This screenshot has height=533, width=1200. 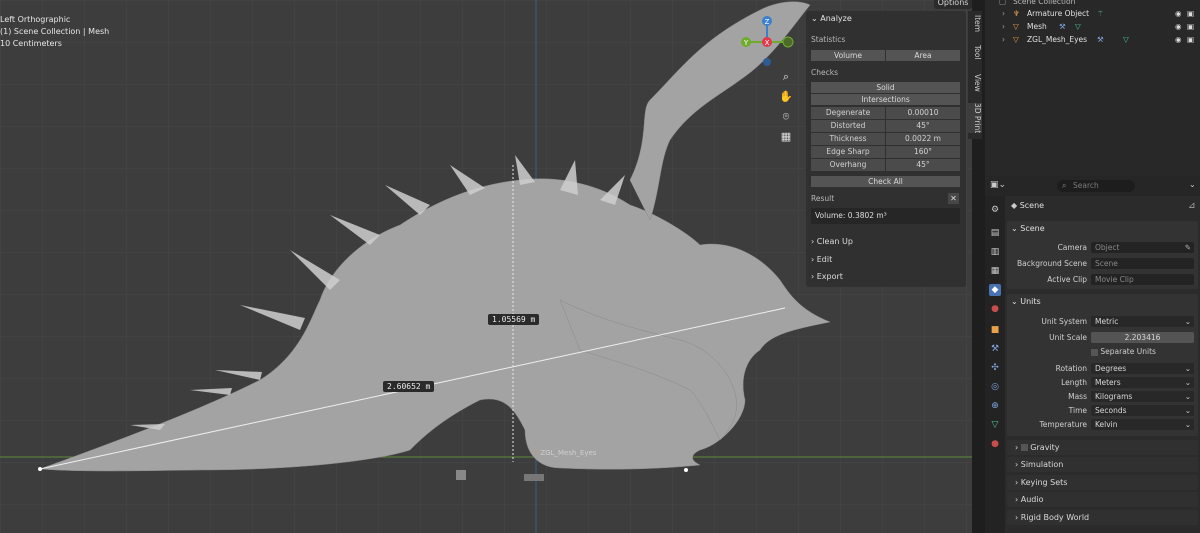 What do you see at coordinates (995, 290) in the screenshot?
I see `scene-icon: ◆` at bounding box center [995, 290].